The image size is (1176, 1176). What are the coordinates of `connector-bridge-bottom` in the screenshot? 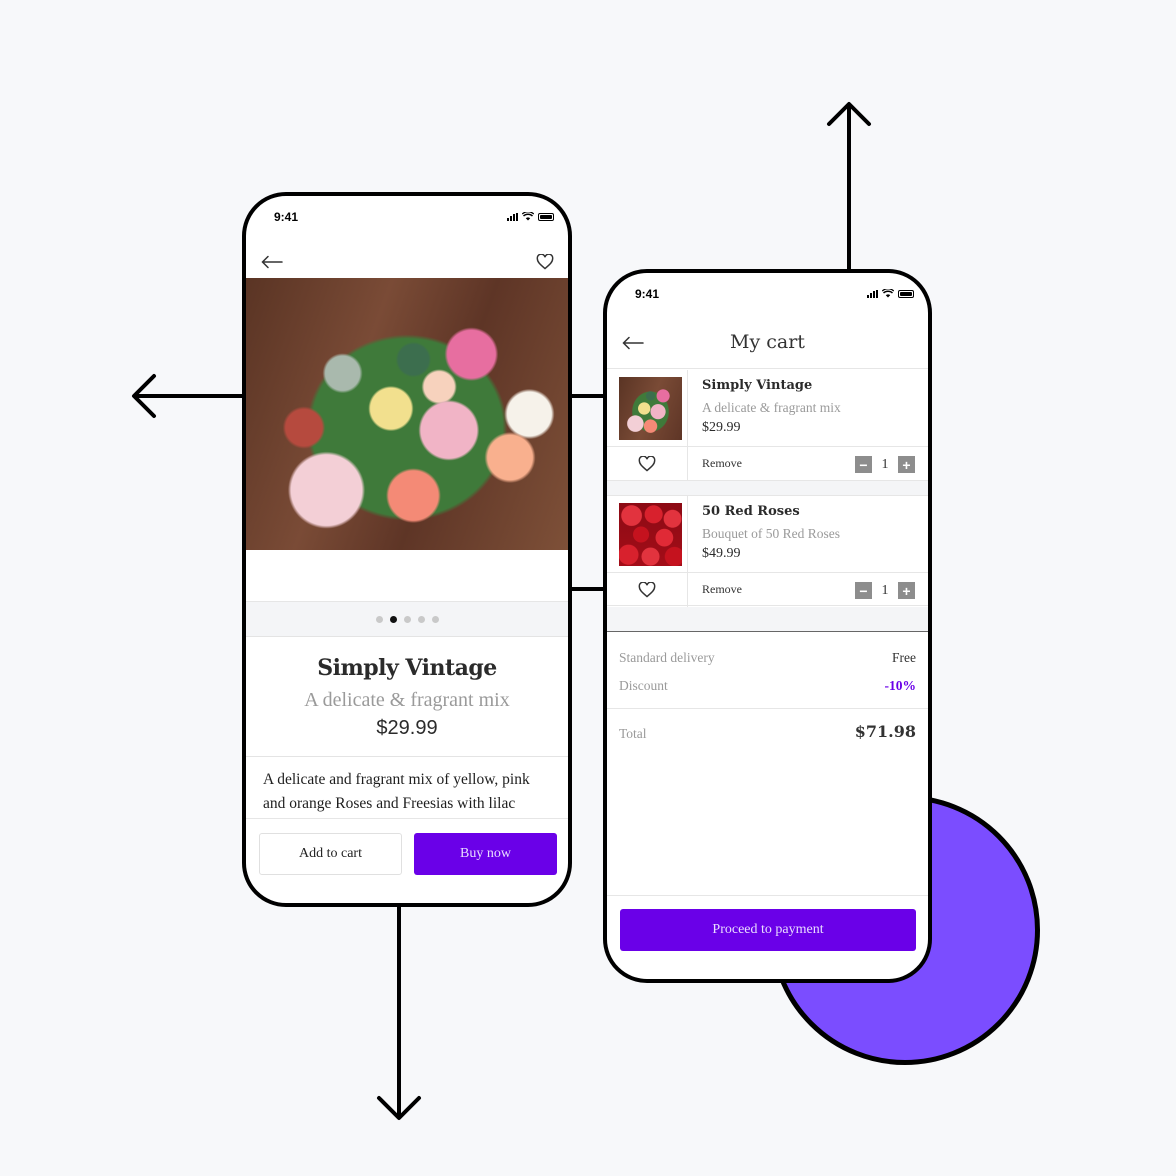 It's located at (588, 589).